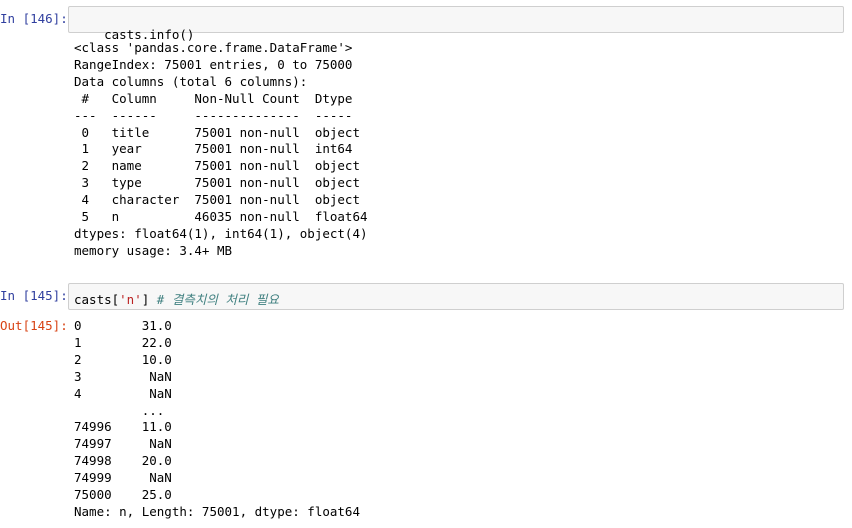 Image resolution: width=852 pixels, height=528 pixels. What do you see at coordinates (34, 295) in the screenshot?
I see `input-prompt: In [145]:` at bounding box center [34, 295].